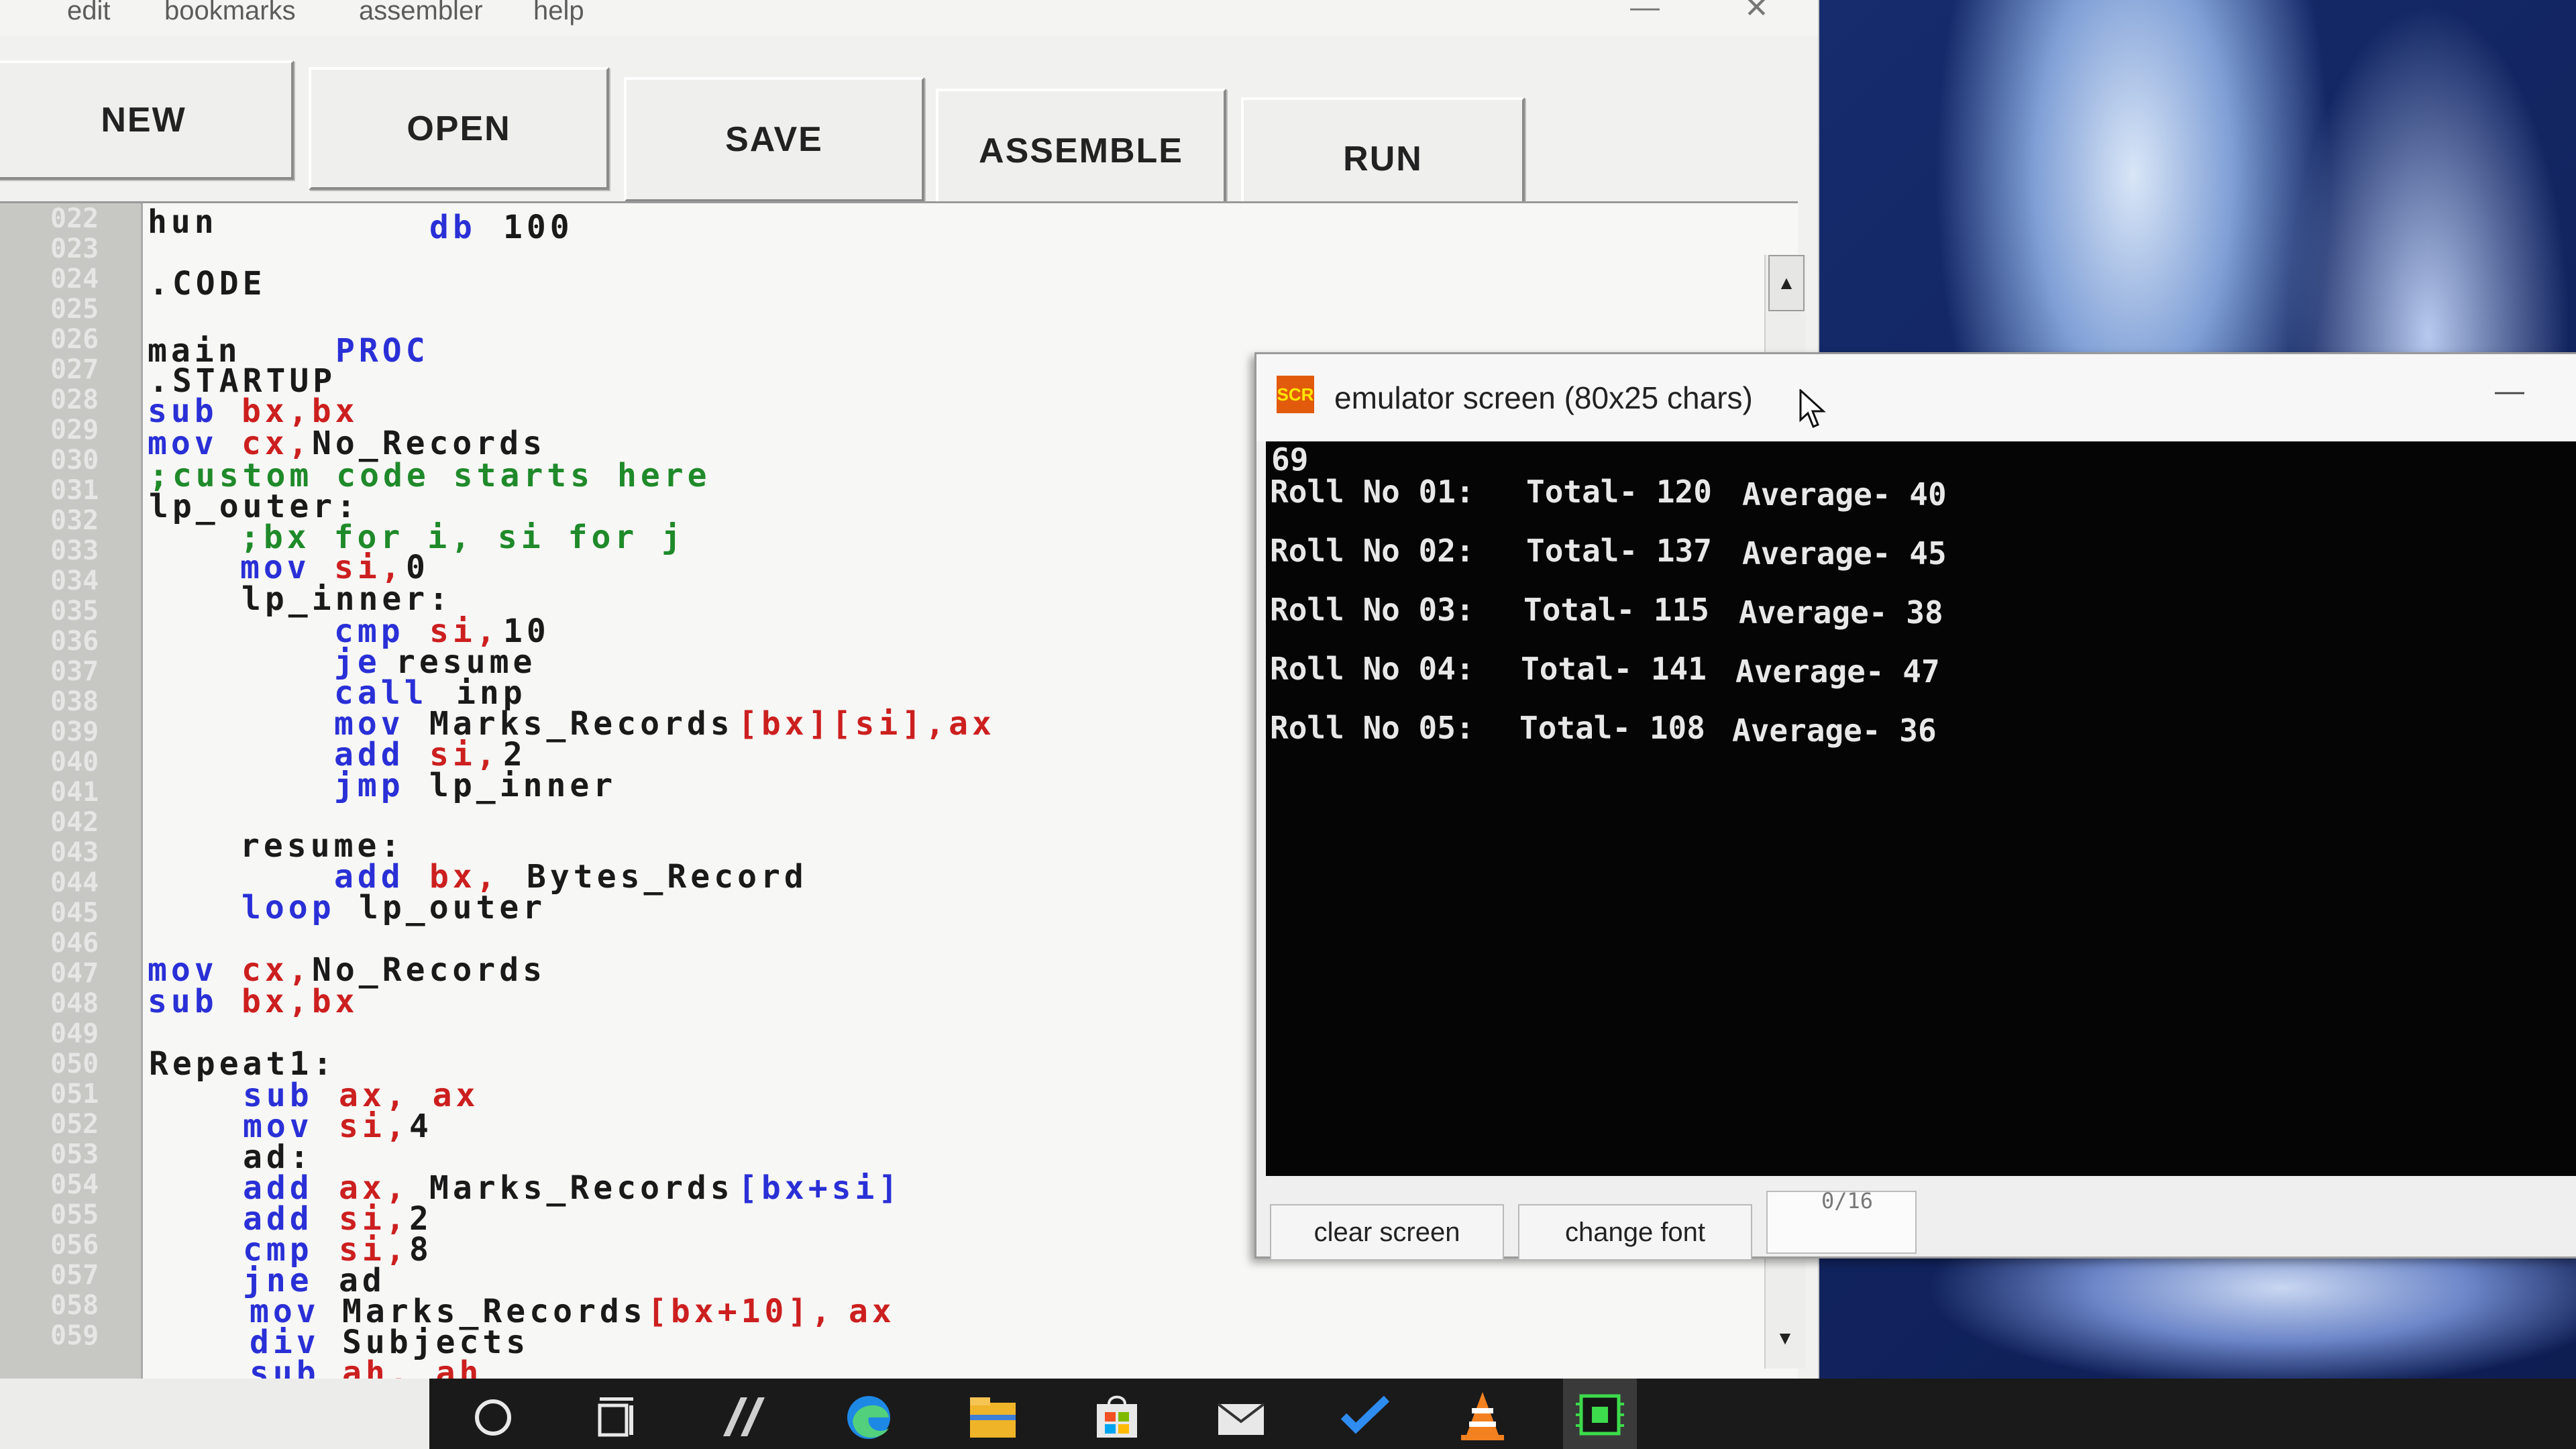  Describe the element at coordinates (421, 13) in the screenshot. I see `menu-assembler: assembler` at that location.